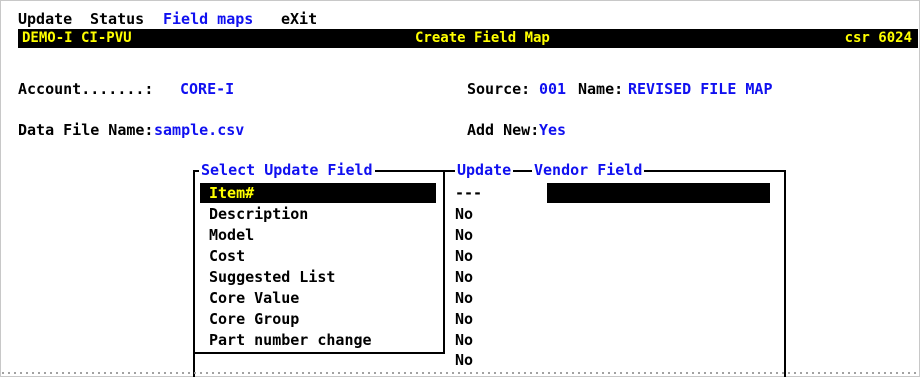 This screenshot has width=920, height=377. What do you see at coordinates (878, 38) in the screenshot?
I see `title-user: csr 6024` at bounding box center [878, 38].